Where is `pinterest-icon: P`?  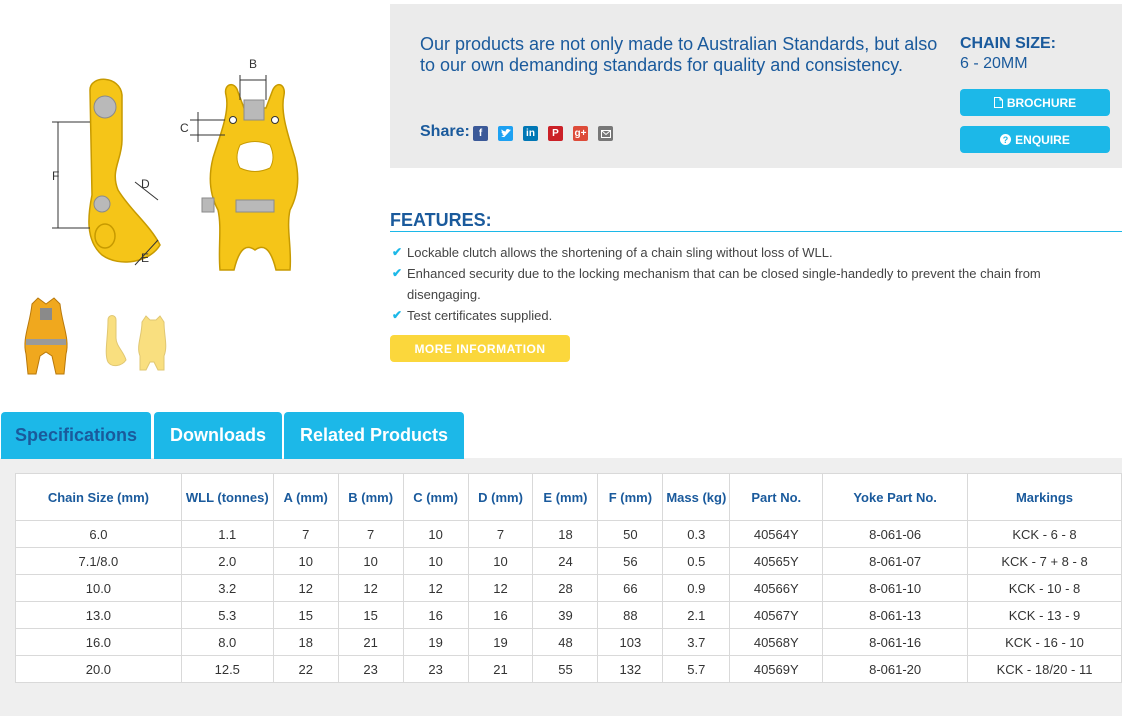
pinterest-icon: P is located at coordinates (555, 133).